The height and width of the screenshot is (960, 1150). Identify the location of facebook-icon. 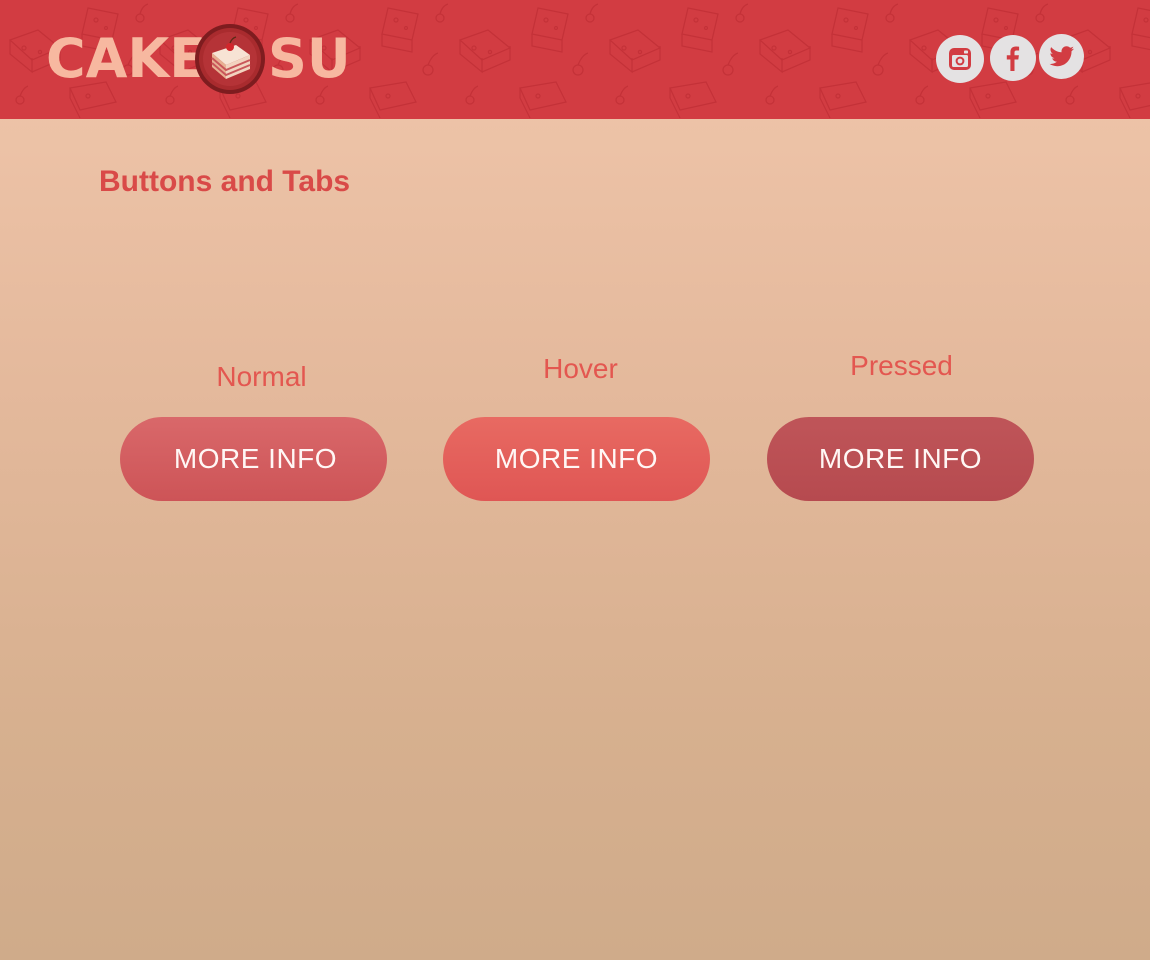
(1013, 58).